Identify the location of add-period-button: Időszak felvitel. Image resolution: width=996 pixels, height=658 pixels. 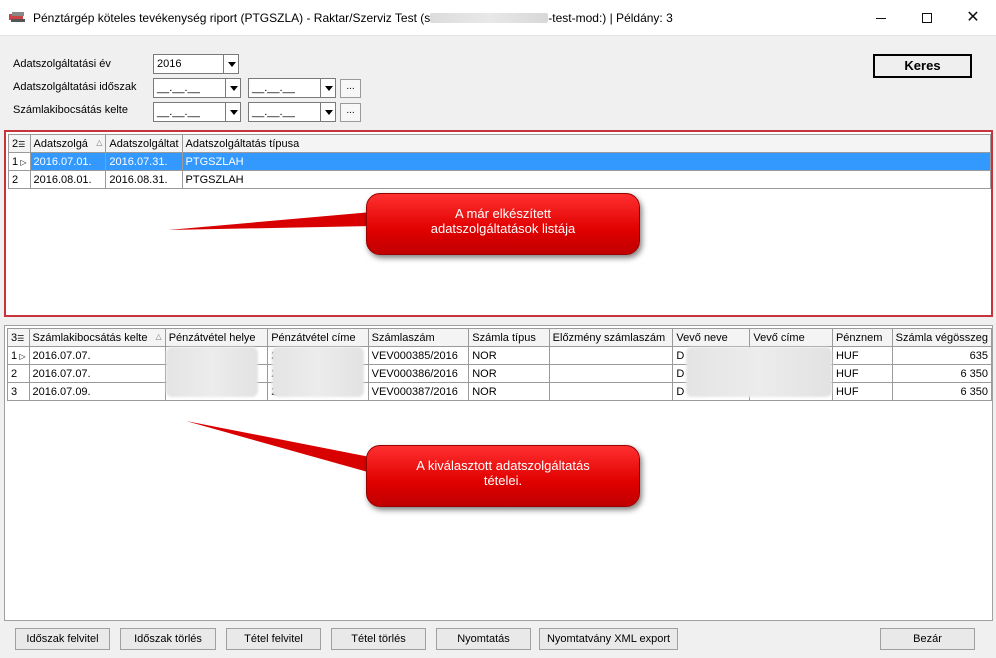
(62, 639).